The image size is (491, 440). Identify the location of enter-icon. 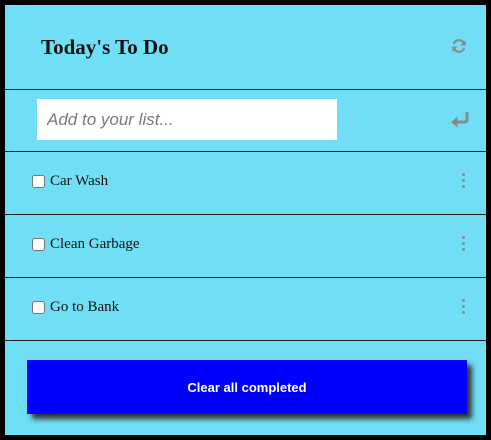
(460, 120).